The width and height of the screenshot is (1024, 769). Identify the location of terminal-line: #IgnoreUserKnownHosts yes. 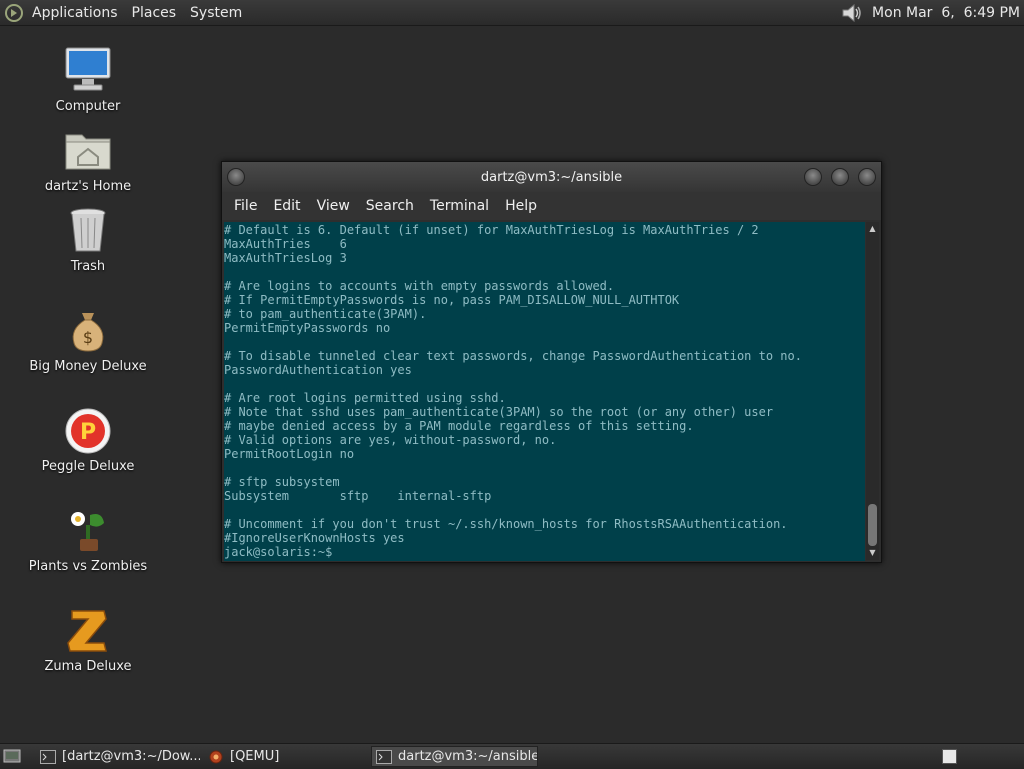
(314, 538).